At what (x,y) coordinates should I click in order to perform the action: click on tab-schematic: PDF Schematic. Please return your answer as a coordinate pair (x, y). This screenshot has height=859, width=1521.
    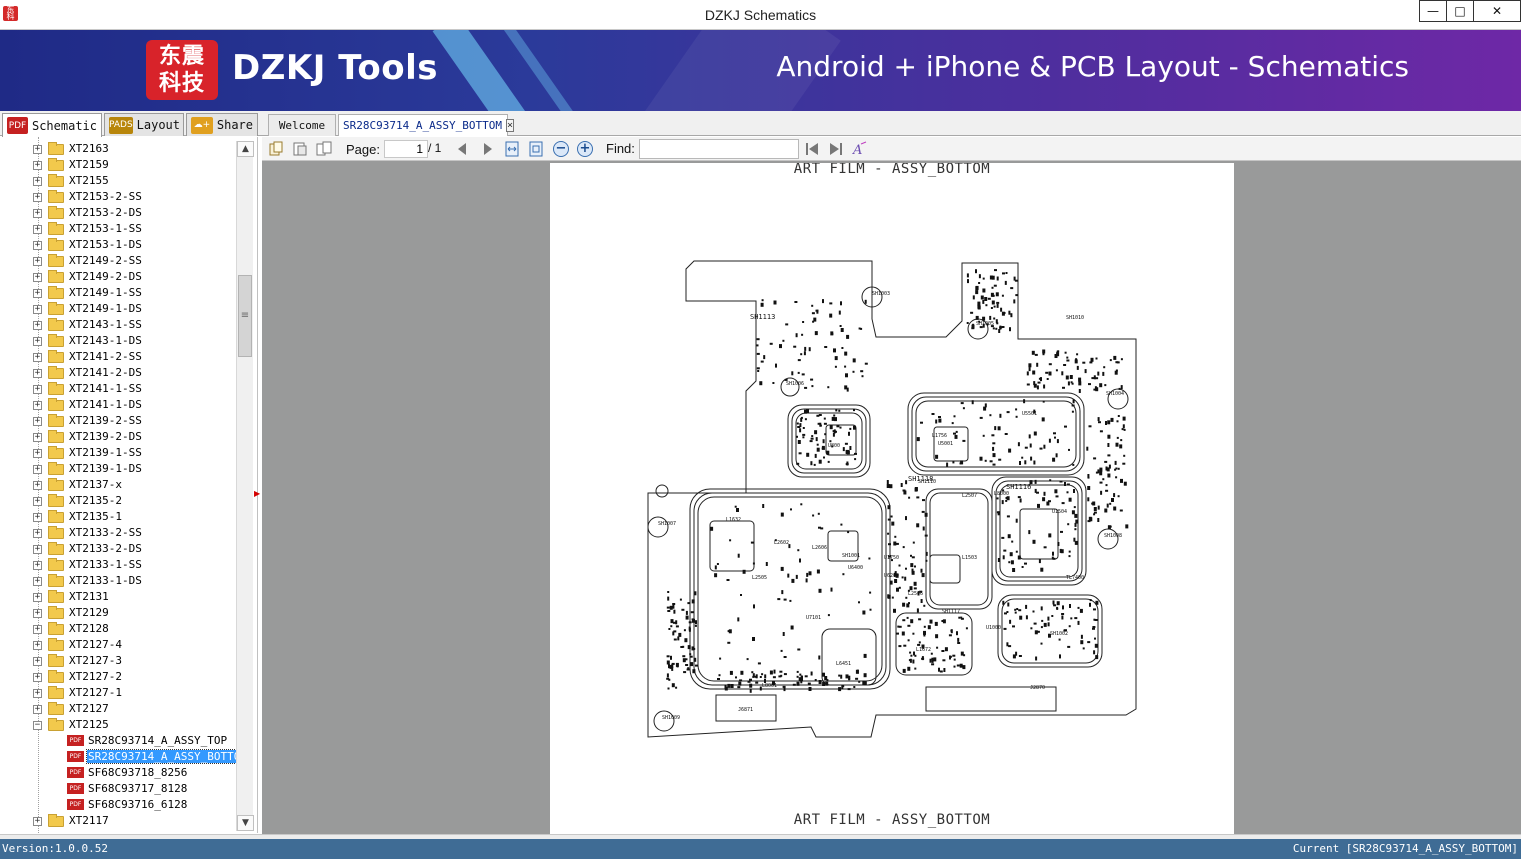
    Looking at the image, I should click on (52, 125).